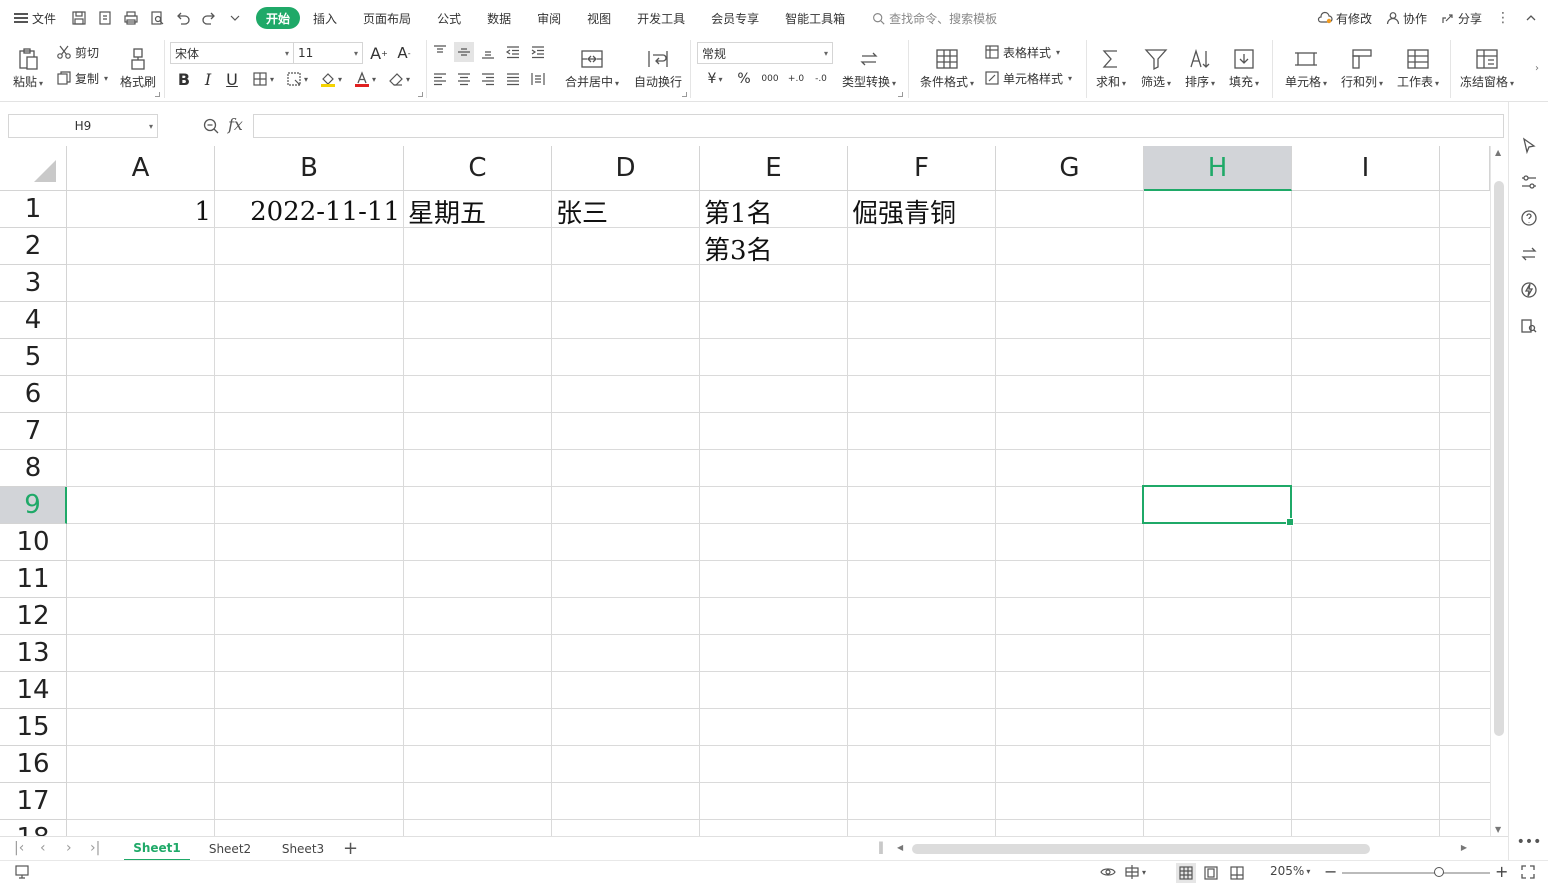 This screenshot has width=1548, height=884. What do you see at coordinates (488, 52) in the screenshot?
I see `align-bottom-icon` at bounding box center [488, 52].